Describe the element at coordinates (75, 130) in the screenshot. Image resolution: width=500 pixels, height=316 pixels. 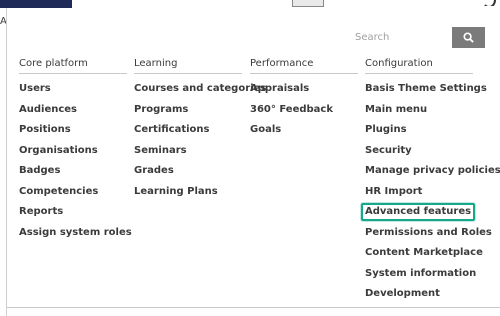
I see `menu-item-positions: Positions` at that location.